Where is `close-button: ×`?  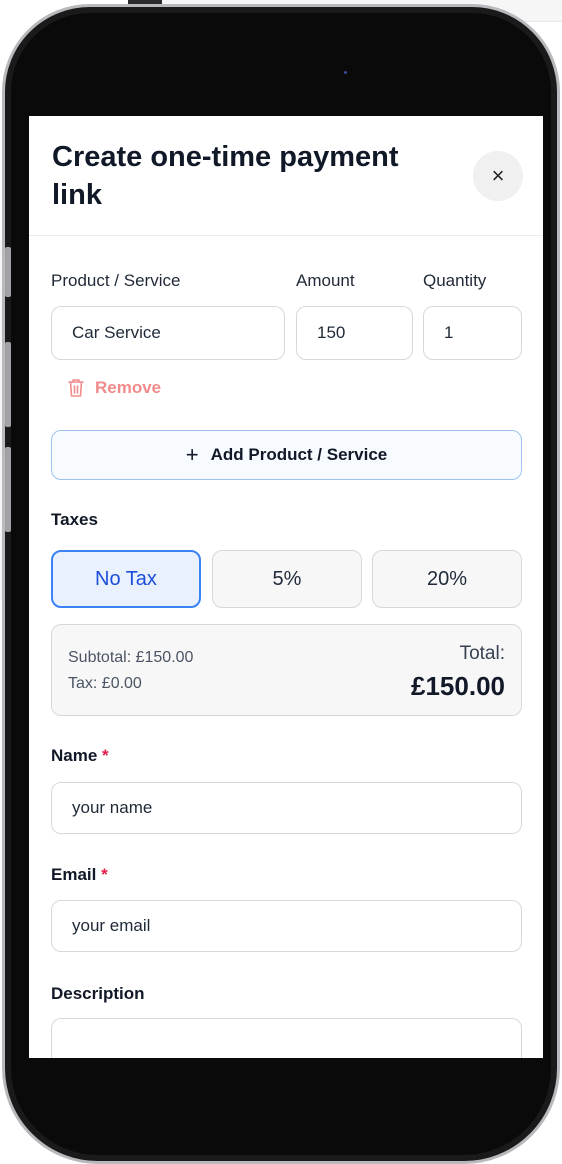
close-button: × is located at coordinates (498, 176).